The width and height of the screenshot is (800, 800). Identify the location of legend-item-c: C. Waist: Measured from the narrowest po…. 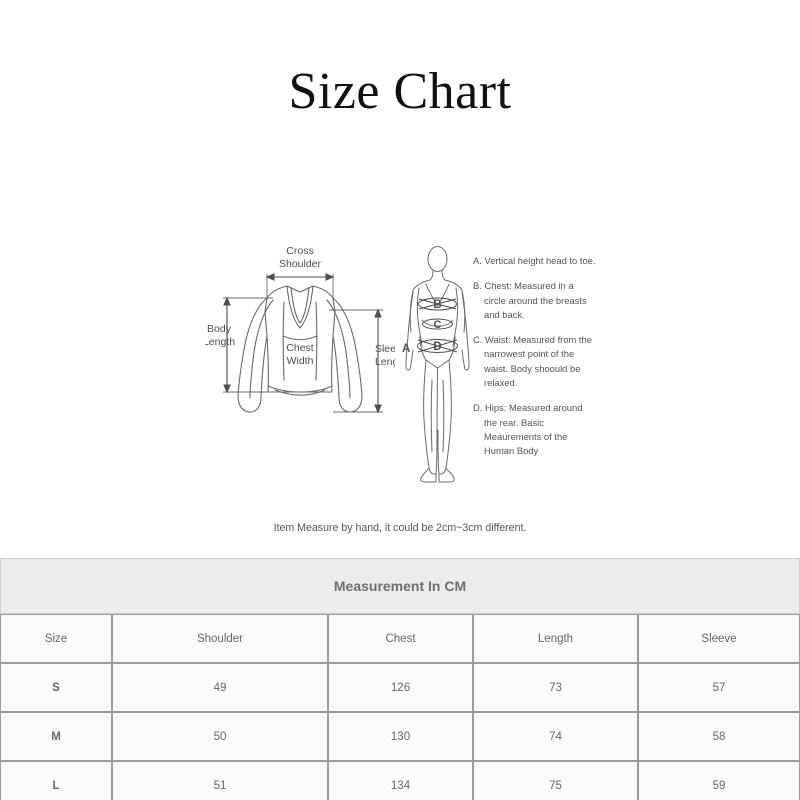
(532, 361).